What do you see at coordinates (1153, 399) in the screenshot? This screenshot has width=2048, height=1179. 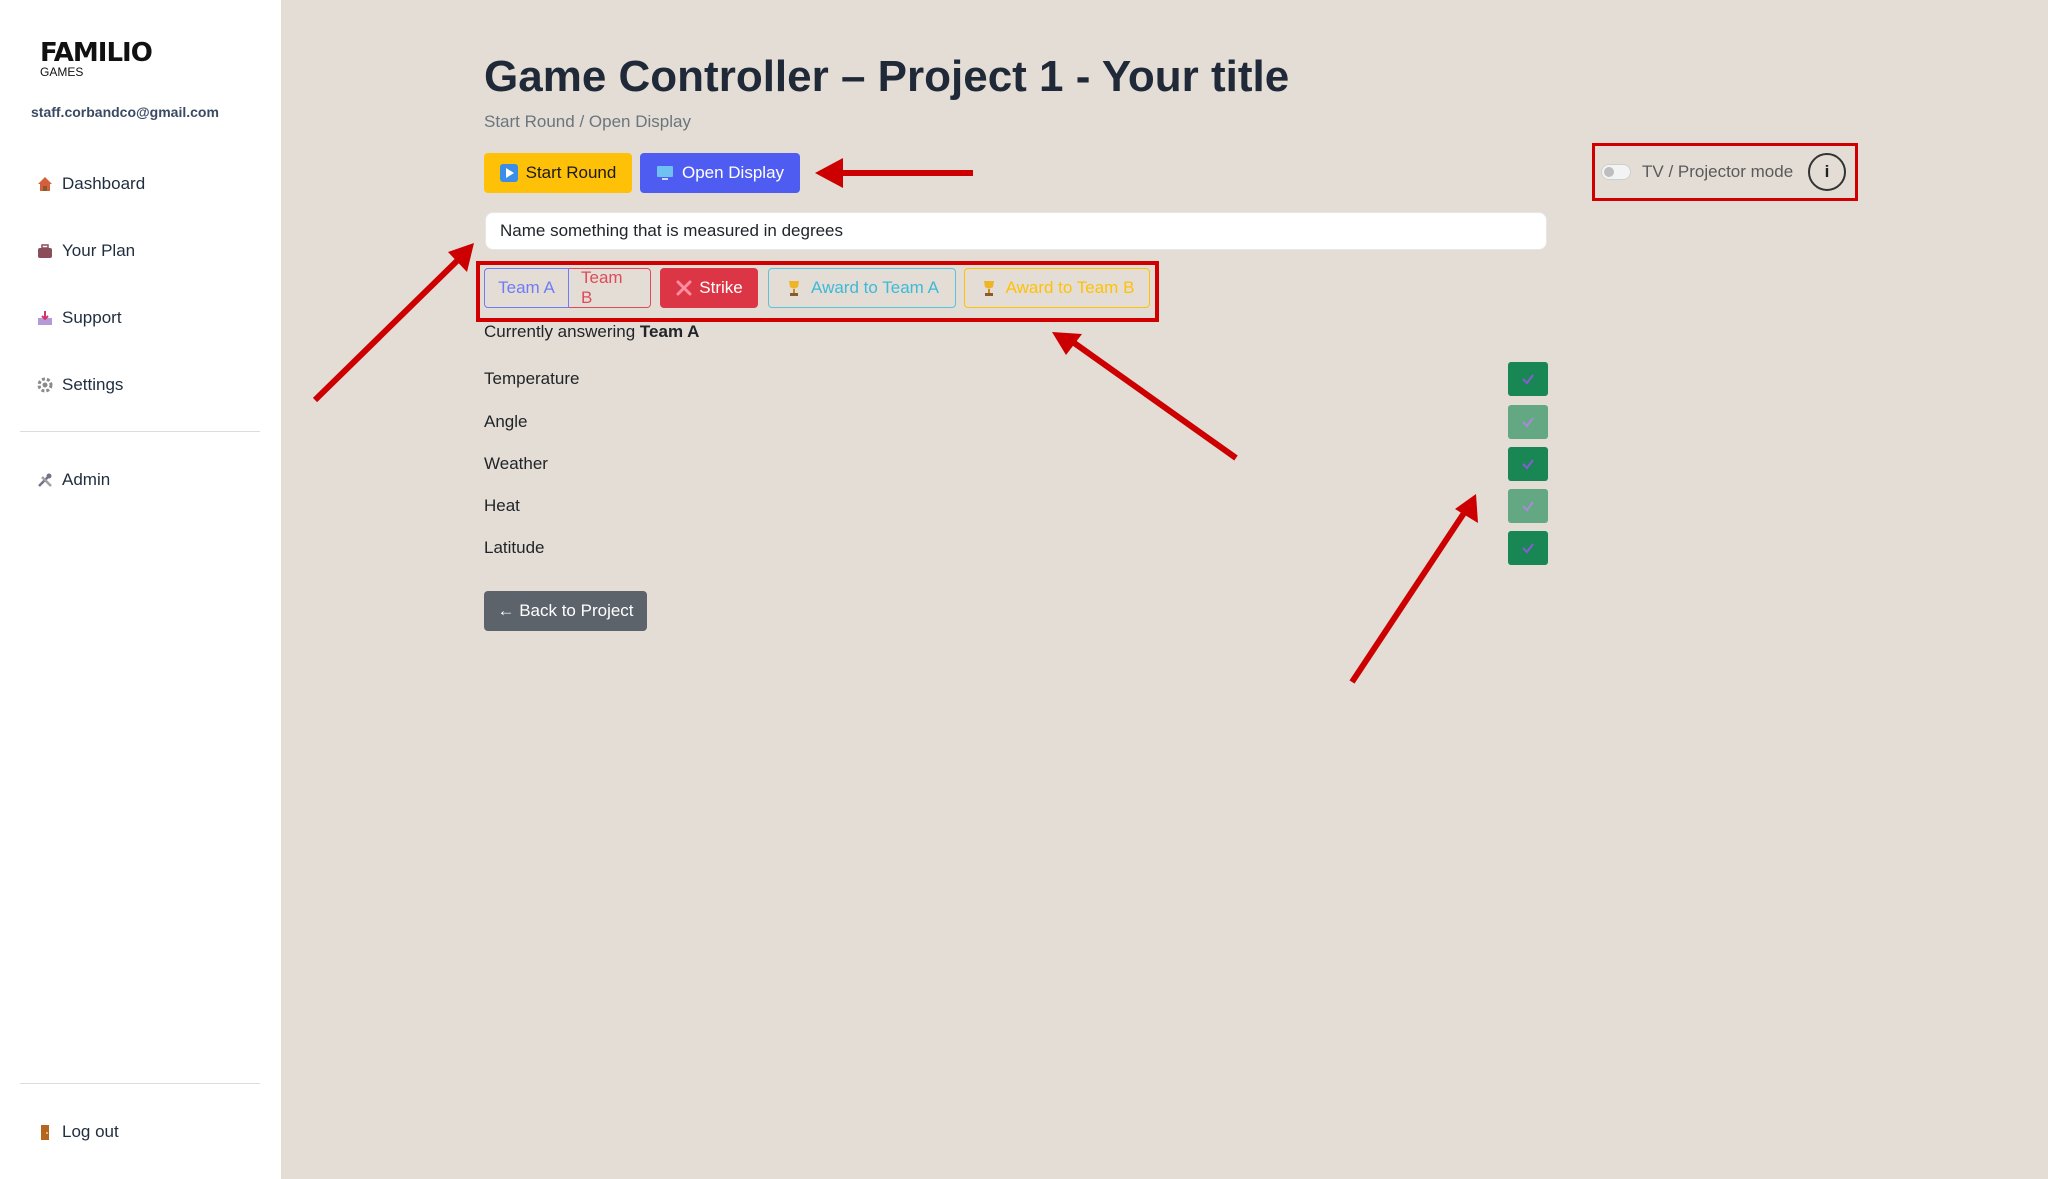 I see `arrow-to-controls` at bounding box center [1153, 399].